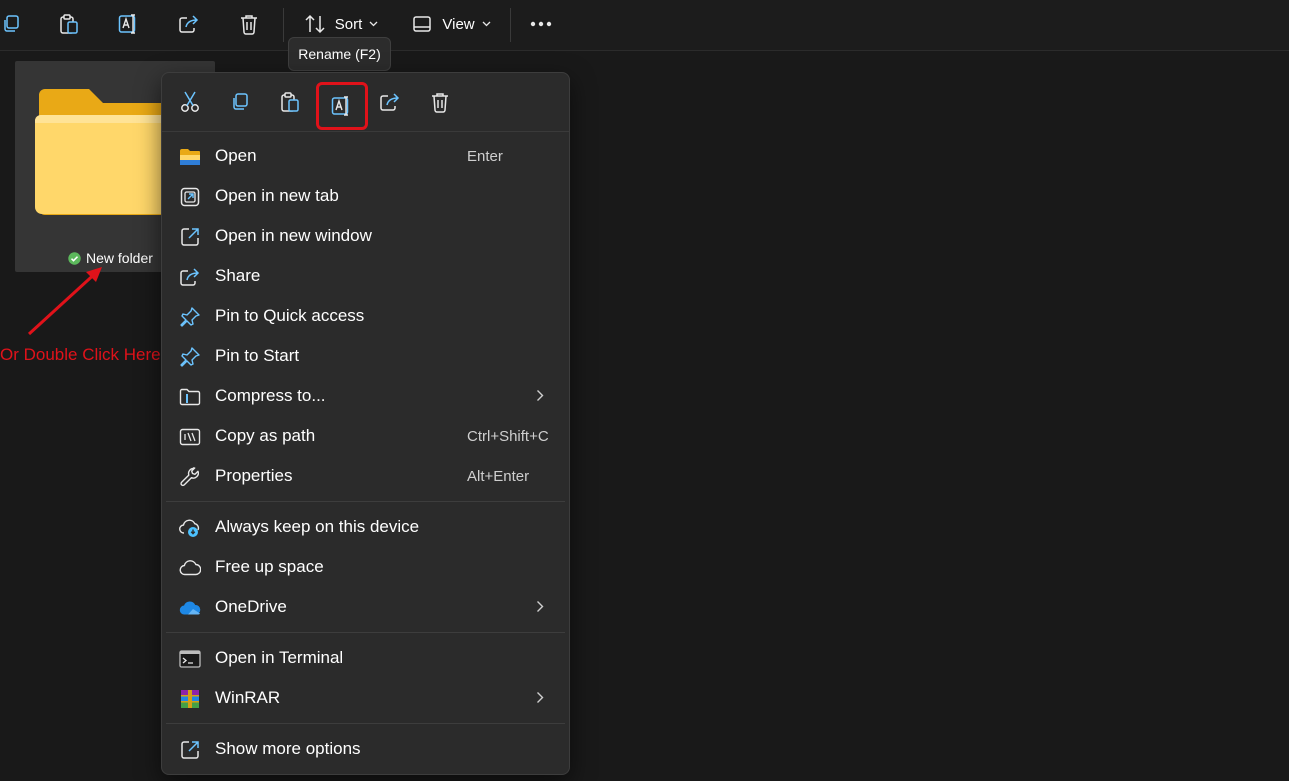  I want to click on more-button, so click(541, 24).